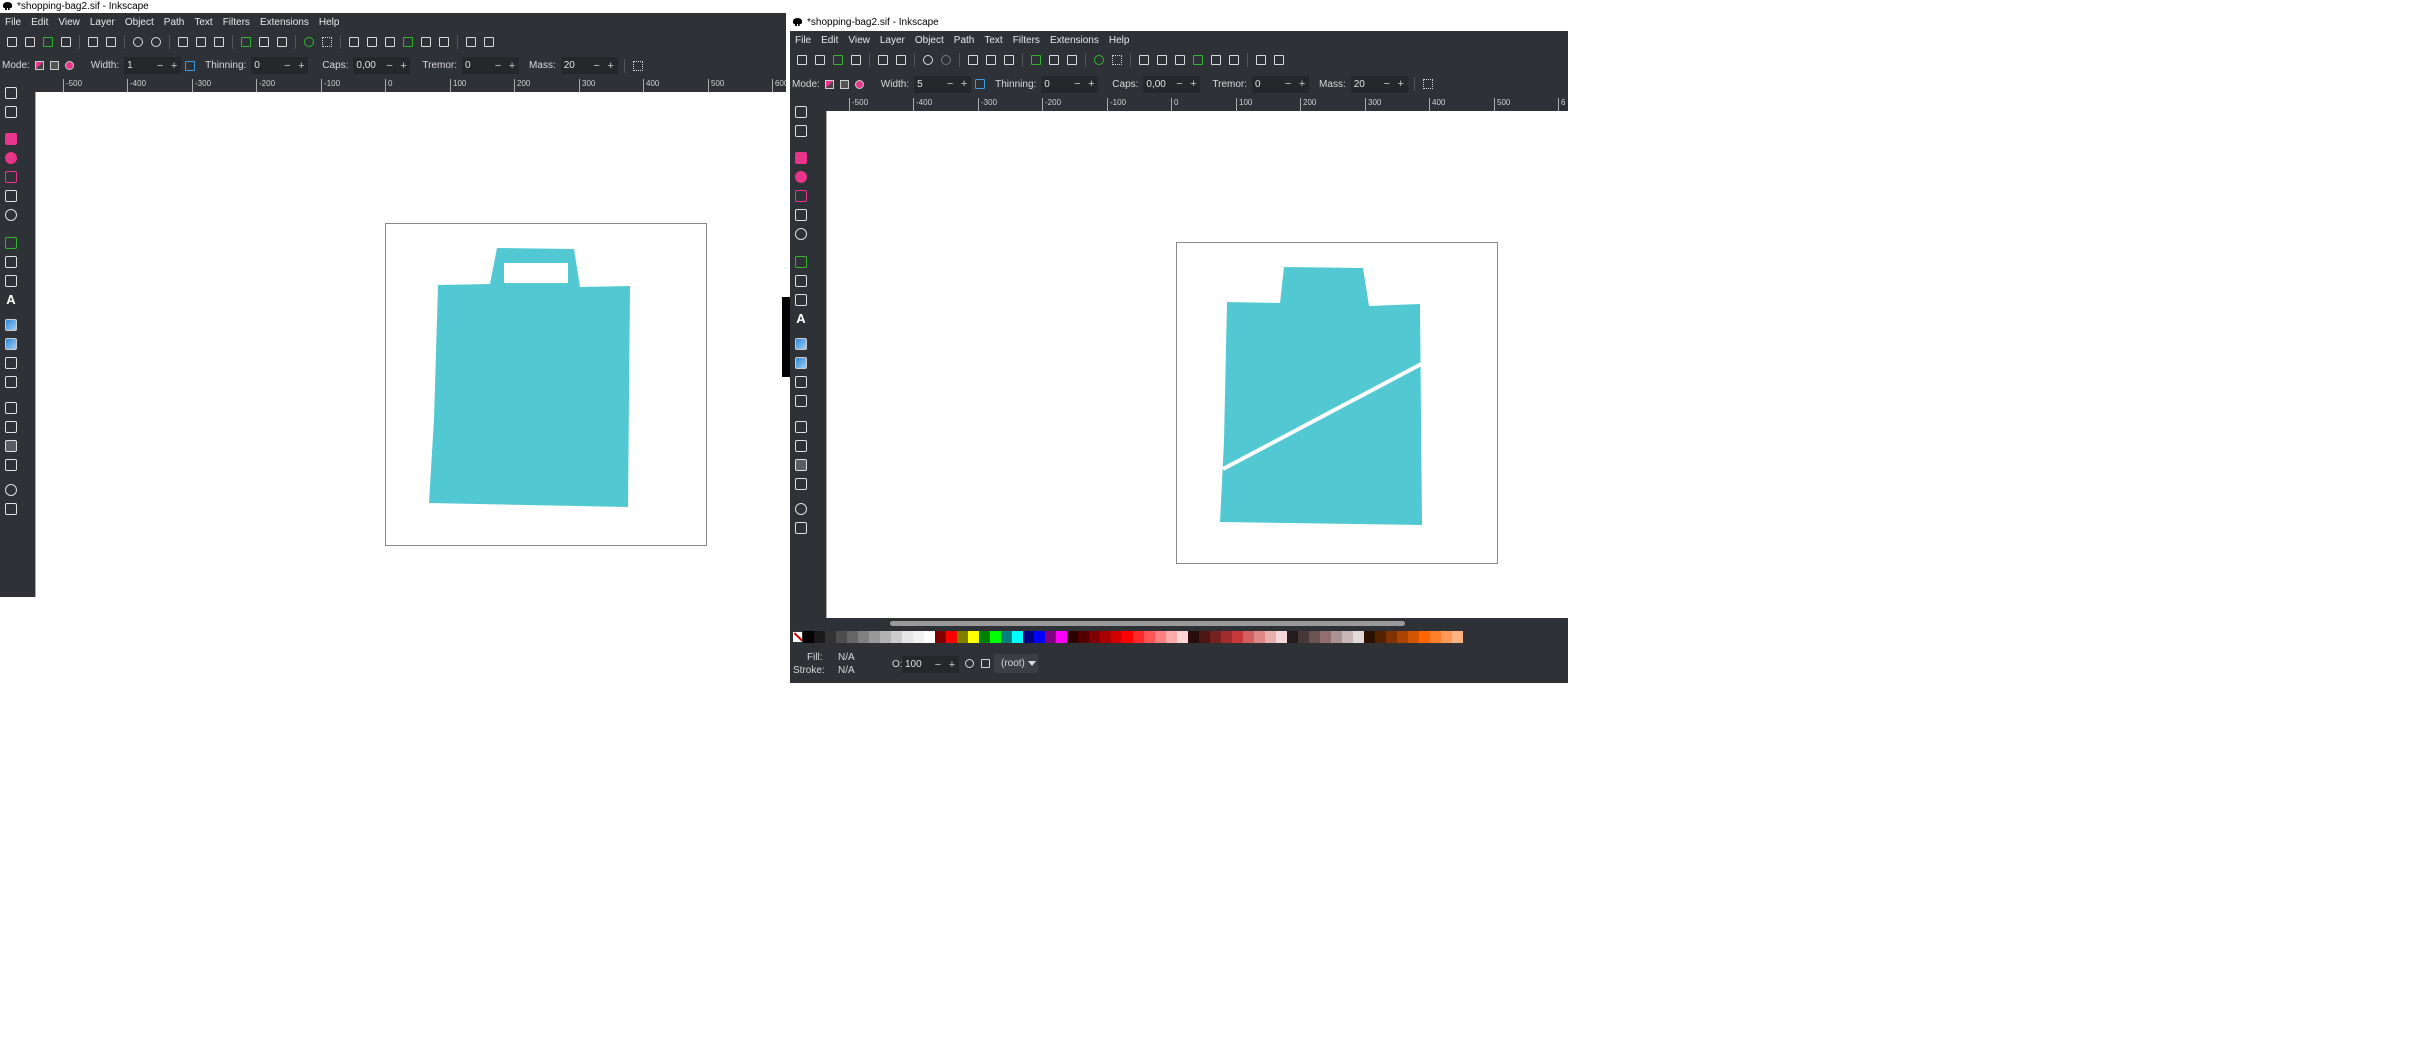 The image size is (2434, 1058). I want to click on lock-toggle-icon, so click(985, 663).